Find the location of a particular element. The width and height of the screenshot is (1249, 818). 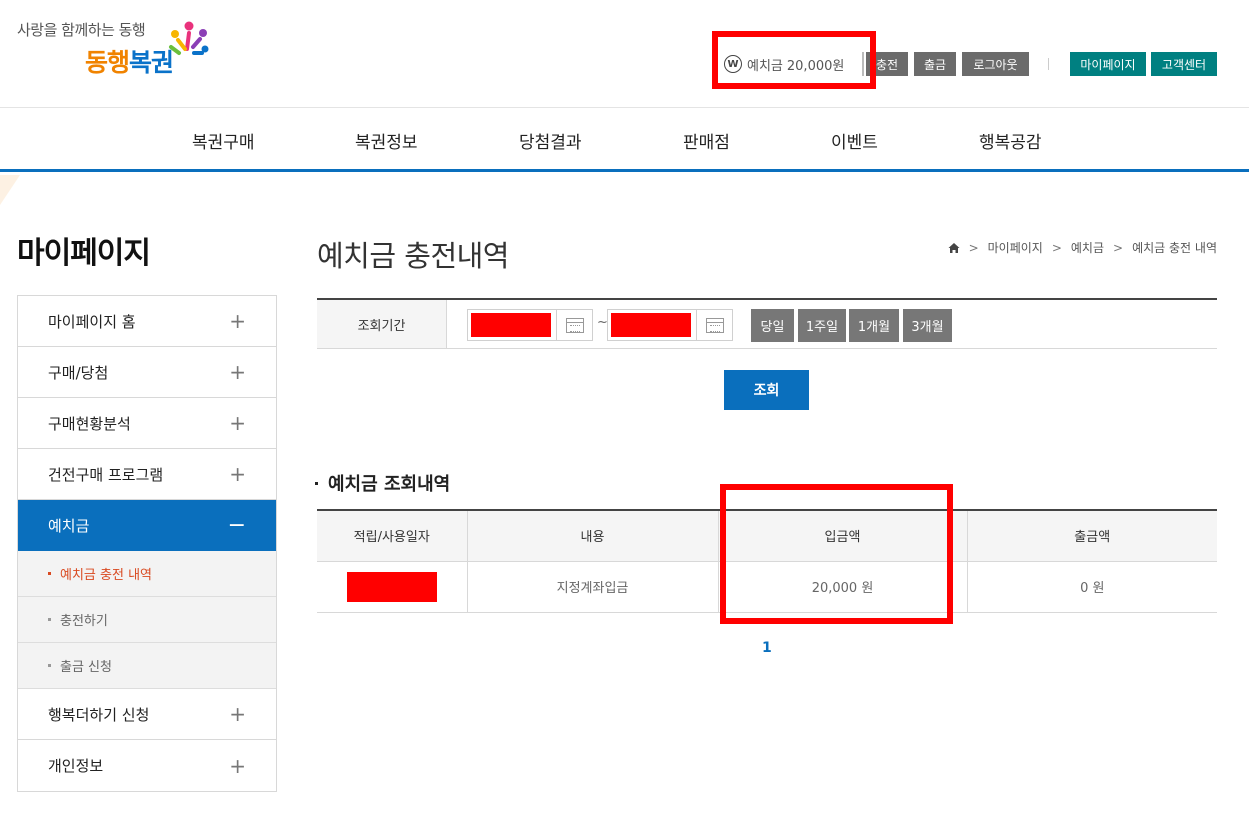

section-title-text: 예치금 조회내역 is located at coordinates (389, 484).